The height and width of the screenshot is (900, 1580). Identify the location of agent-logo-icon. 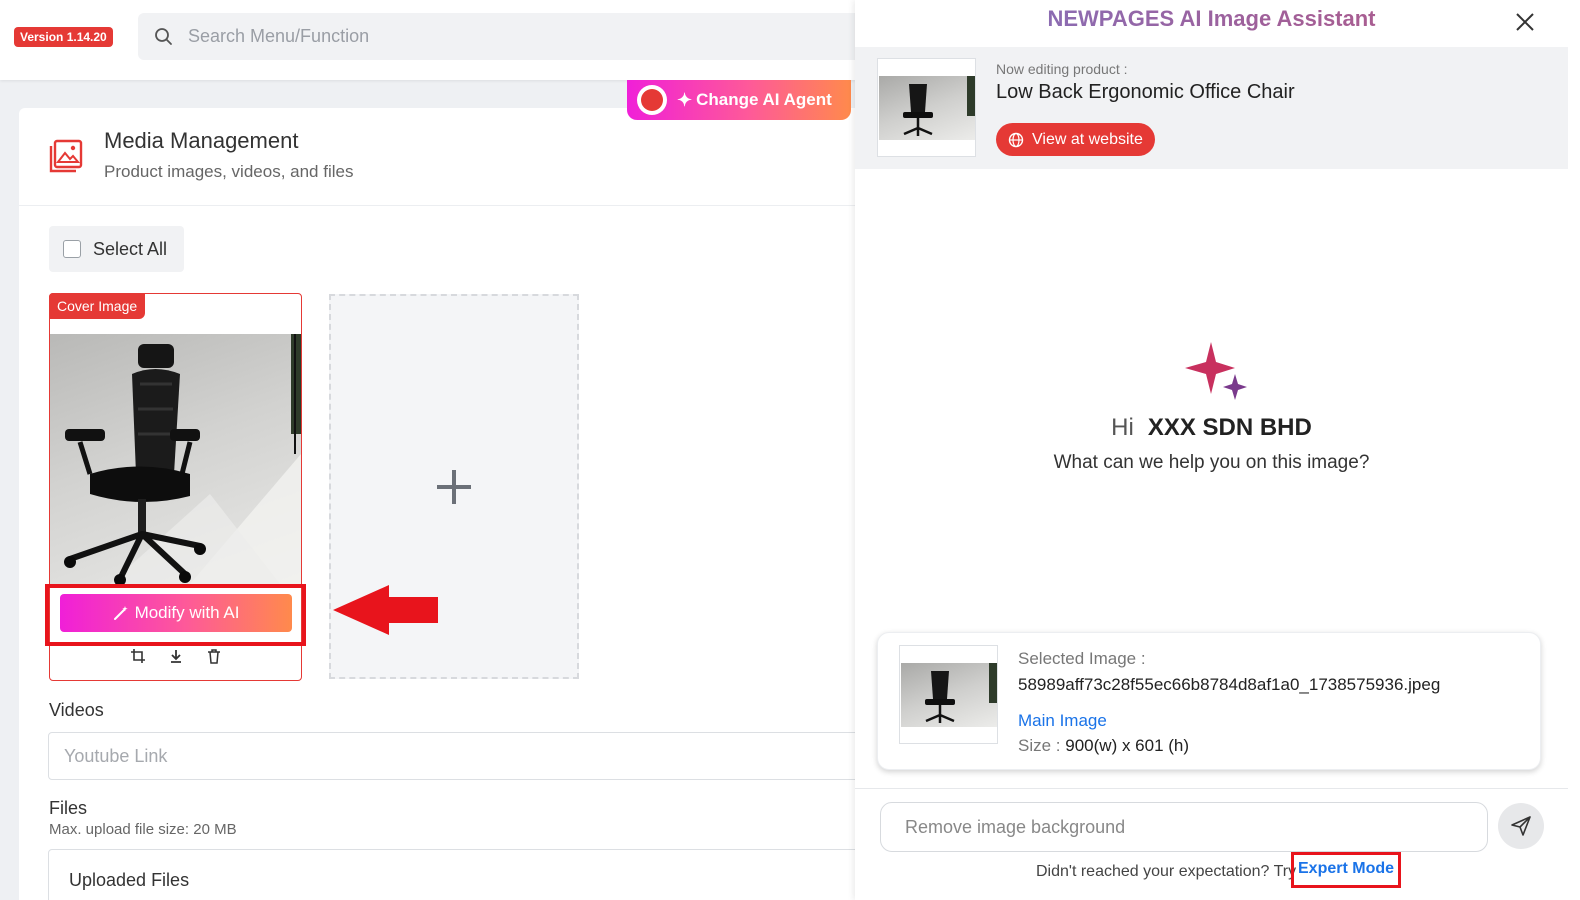
(652, 100).